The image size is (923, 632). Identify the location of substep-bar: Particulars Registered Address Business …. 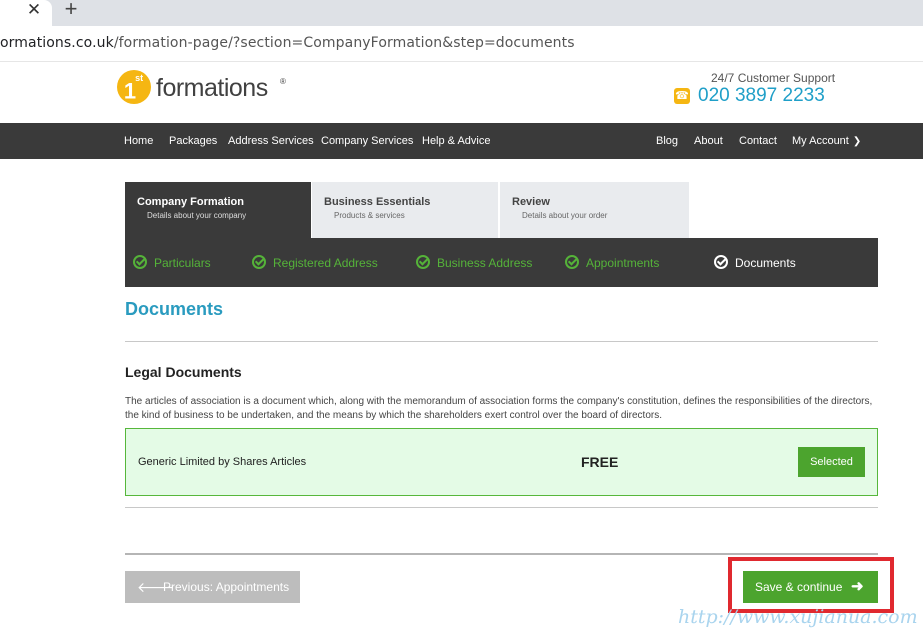
(501, 262).